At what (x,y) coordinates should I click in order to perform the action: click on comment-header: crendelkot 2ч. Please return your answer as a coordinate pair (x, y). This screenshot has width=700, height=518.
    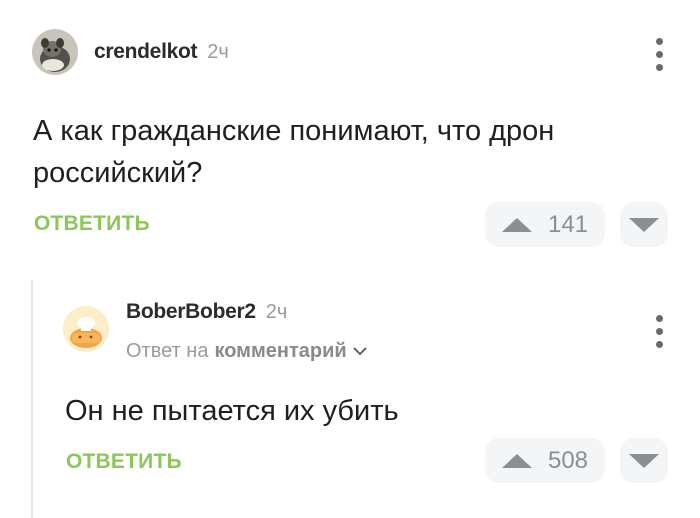
    Looking at the image, I should click on (161, 52).